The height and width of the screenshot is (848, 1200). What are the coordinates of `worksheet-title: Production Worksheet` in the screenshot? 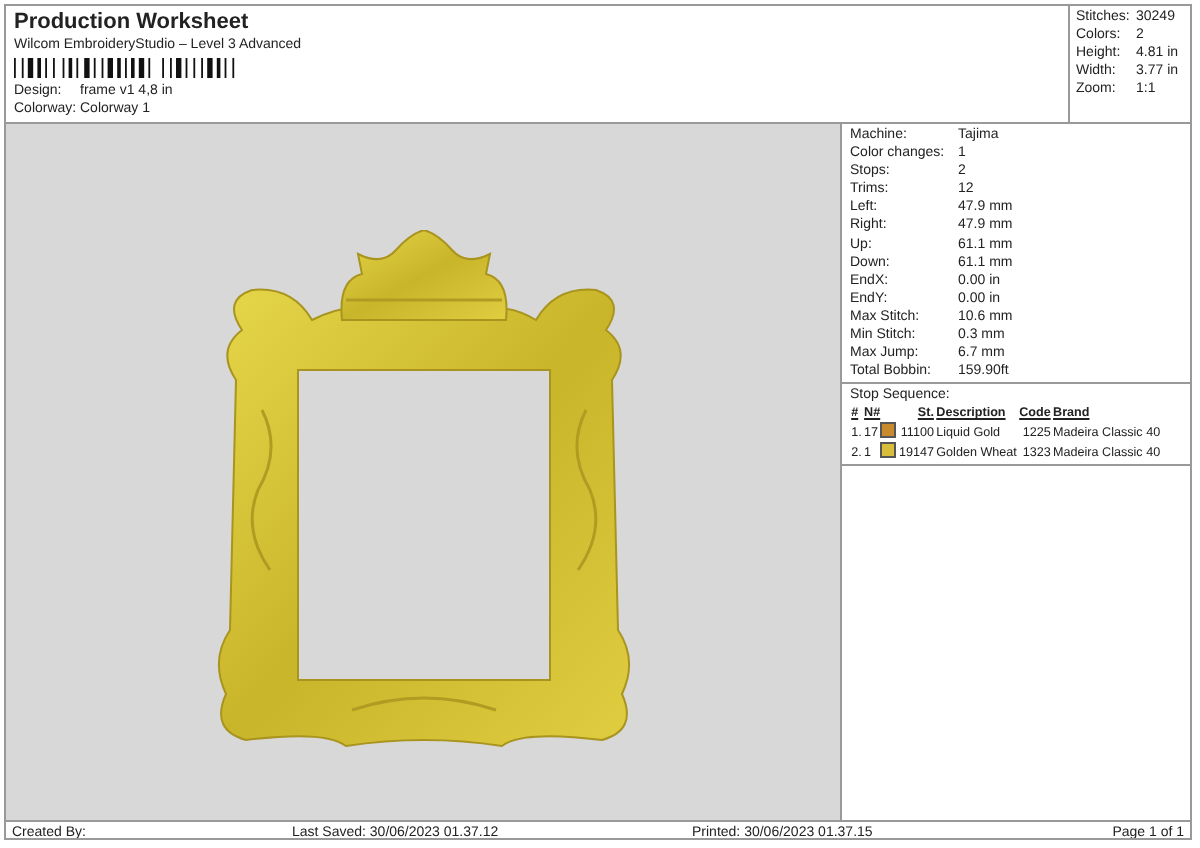 It's located at (132, 23).